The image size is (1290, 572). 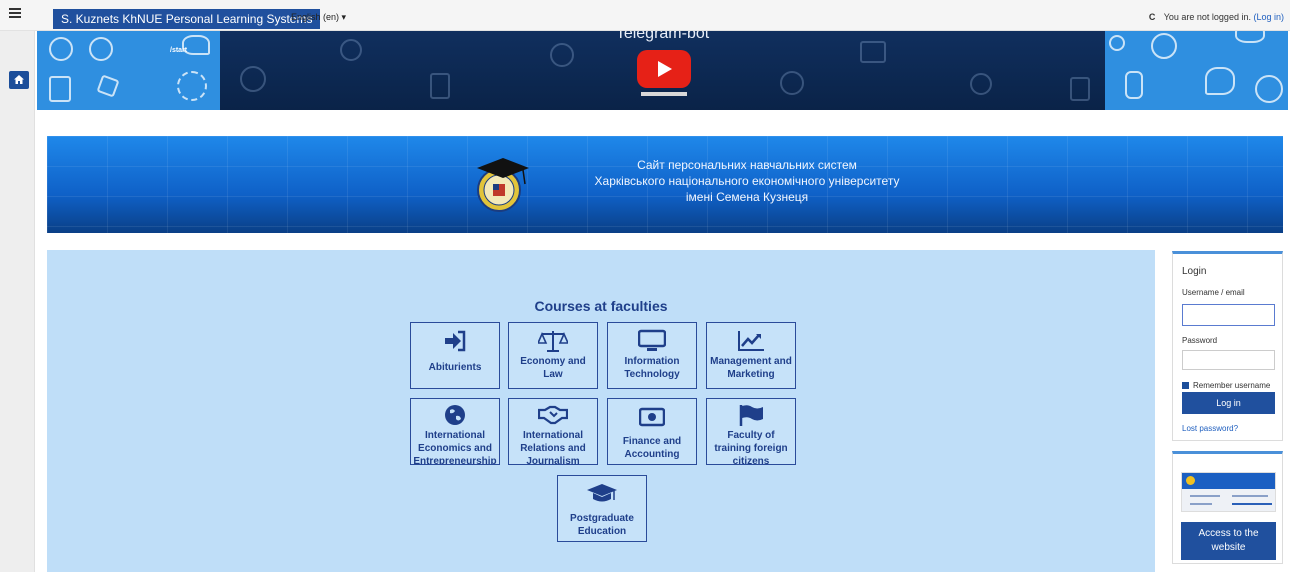 What do you see at coordinates (652, 431) in the screenshot?
I see `faculty-tile-finance-accounting: Finance and Accounting` at bounding box center [652, 431].